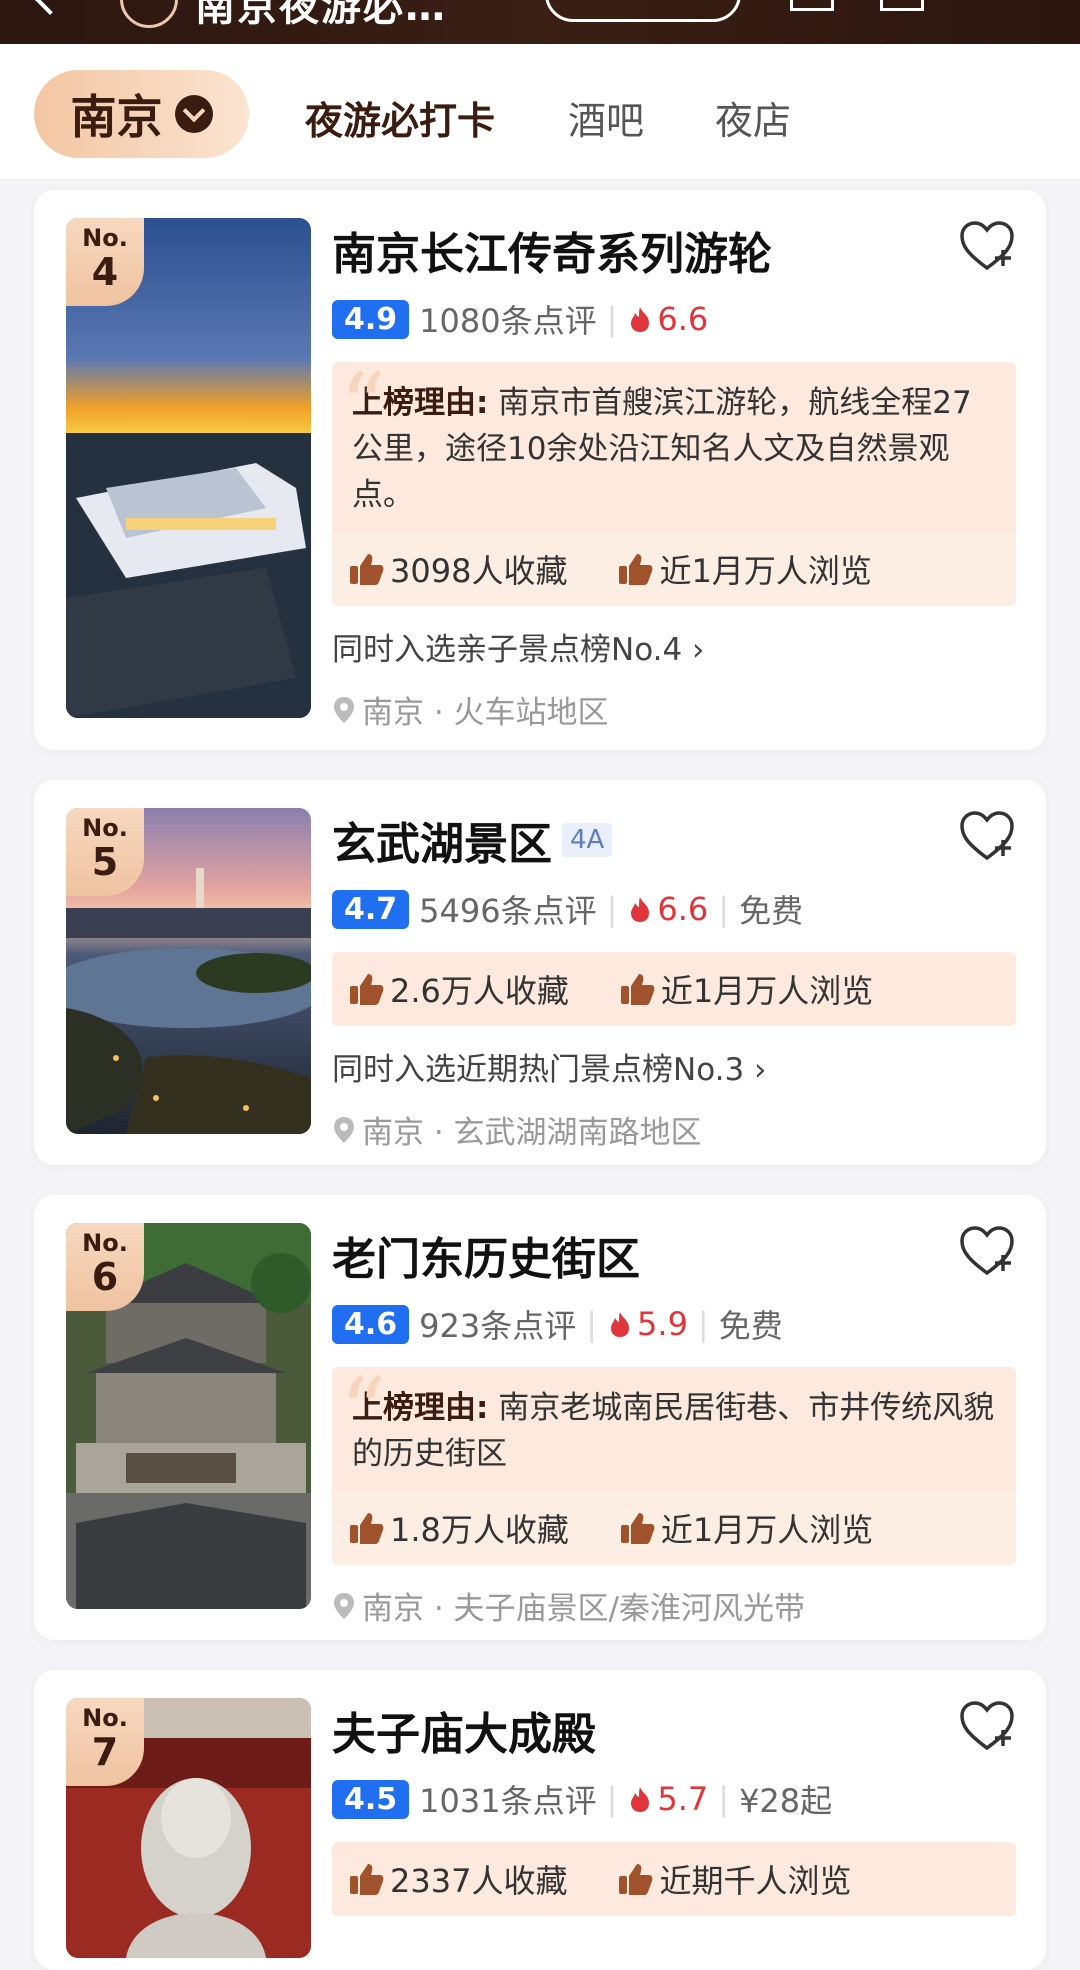 The height and width of the screenshot is (1970, 1080). Describe the element at coordinates (734, 1879) in the screenshot. I see `views-stat: 近期千人浏览` at that location.